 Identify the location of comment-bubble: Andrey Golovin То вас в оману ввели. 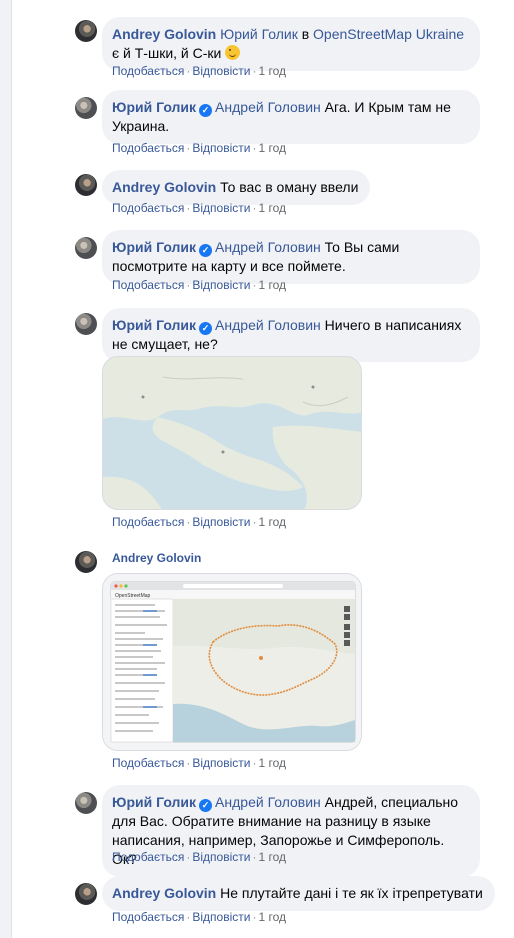
(236, 187).